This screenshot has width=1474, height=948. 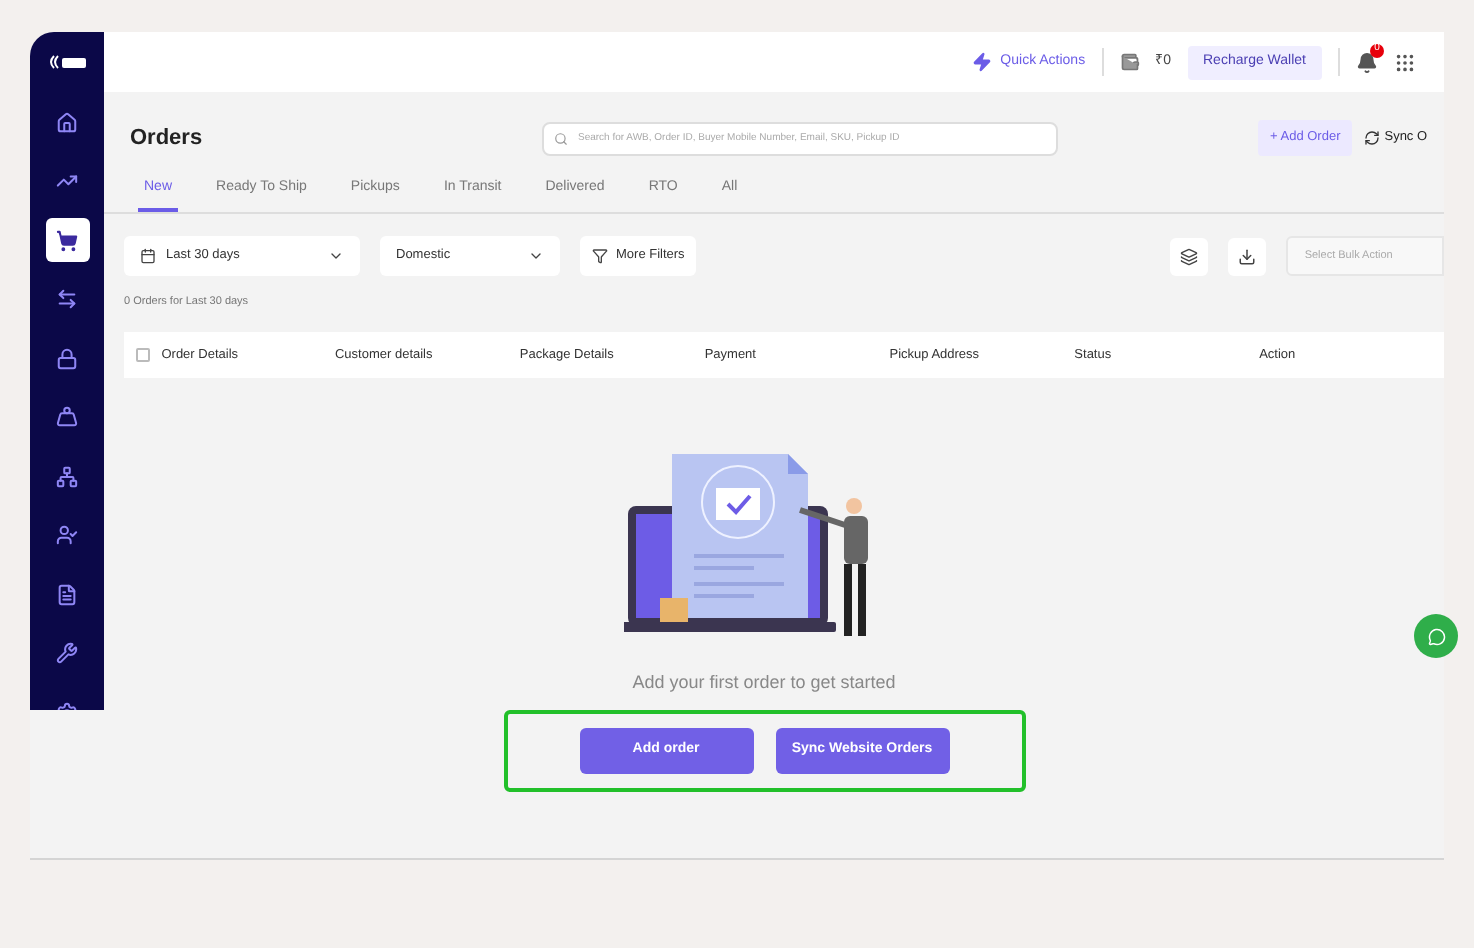 I want to click on layers-icon, so click(x=1189, y=256).